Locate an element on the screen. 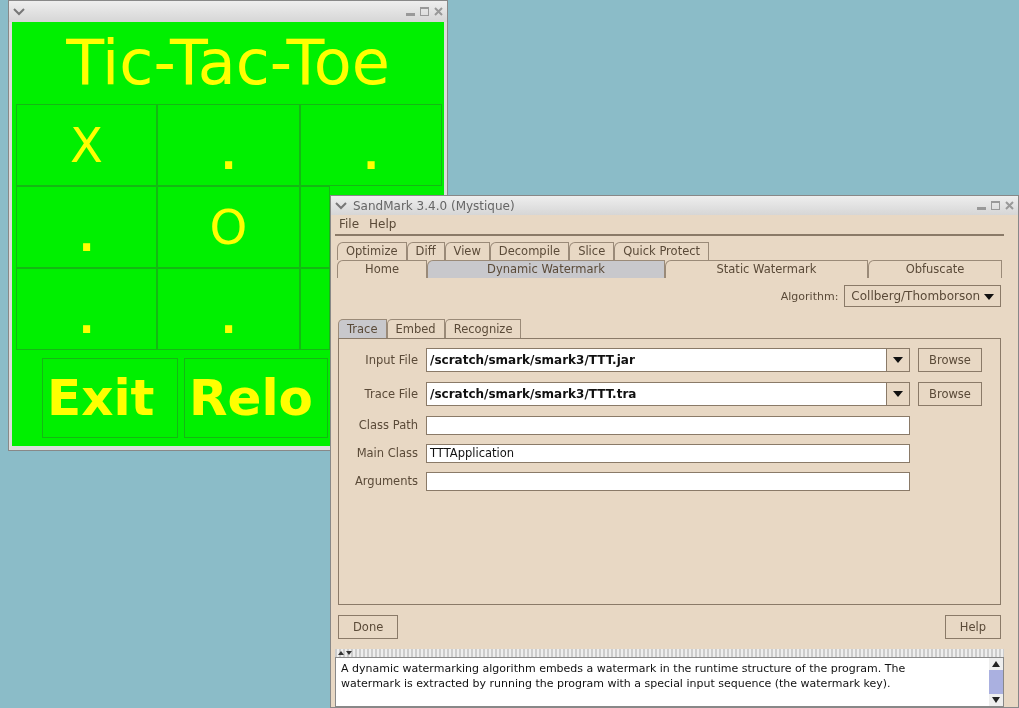  tab: Obfuscate is located at coordinates (935, 269).